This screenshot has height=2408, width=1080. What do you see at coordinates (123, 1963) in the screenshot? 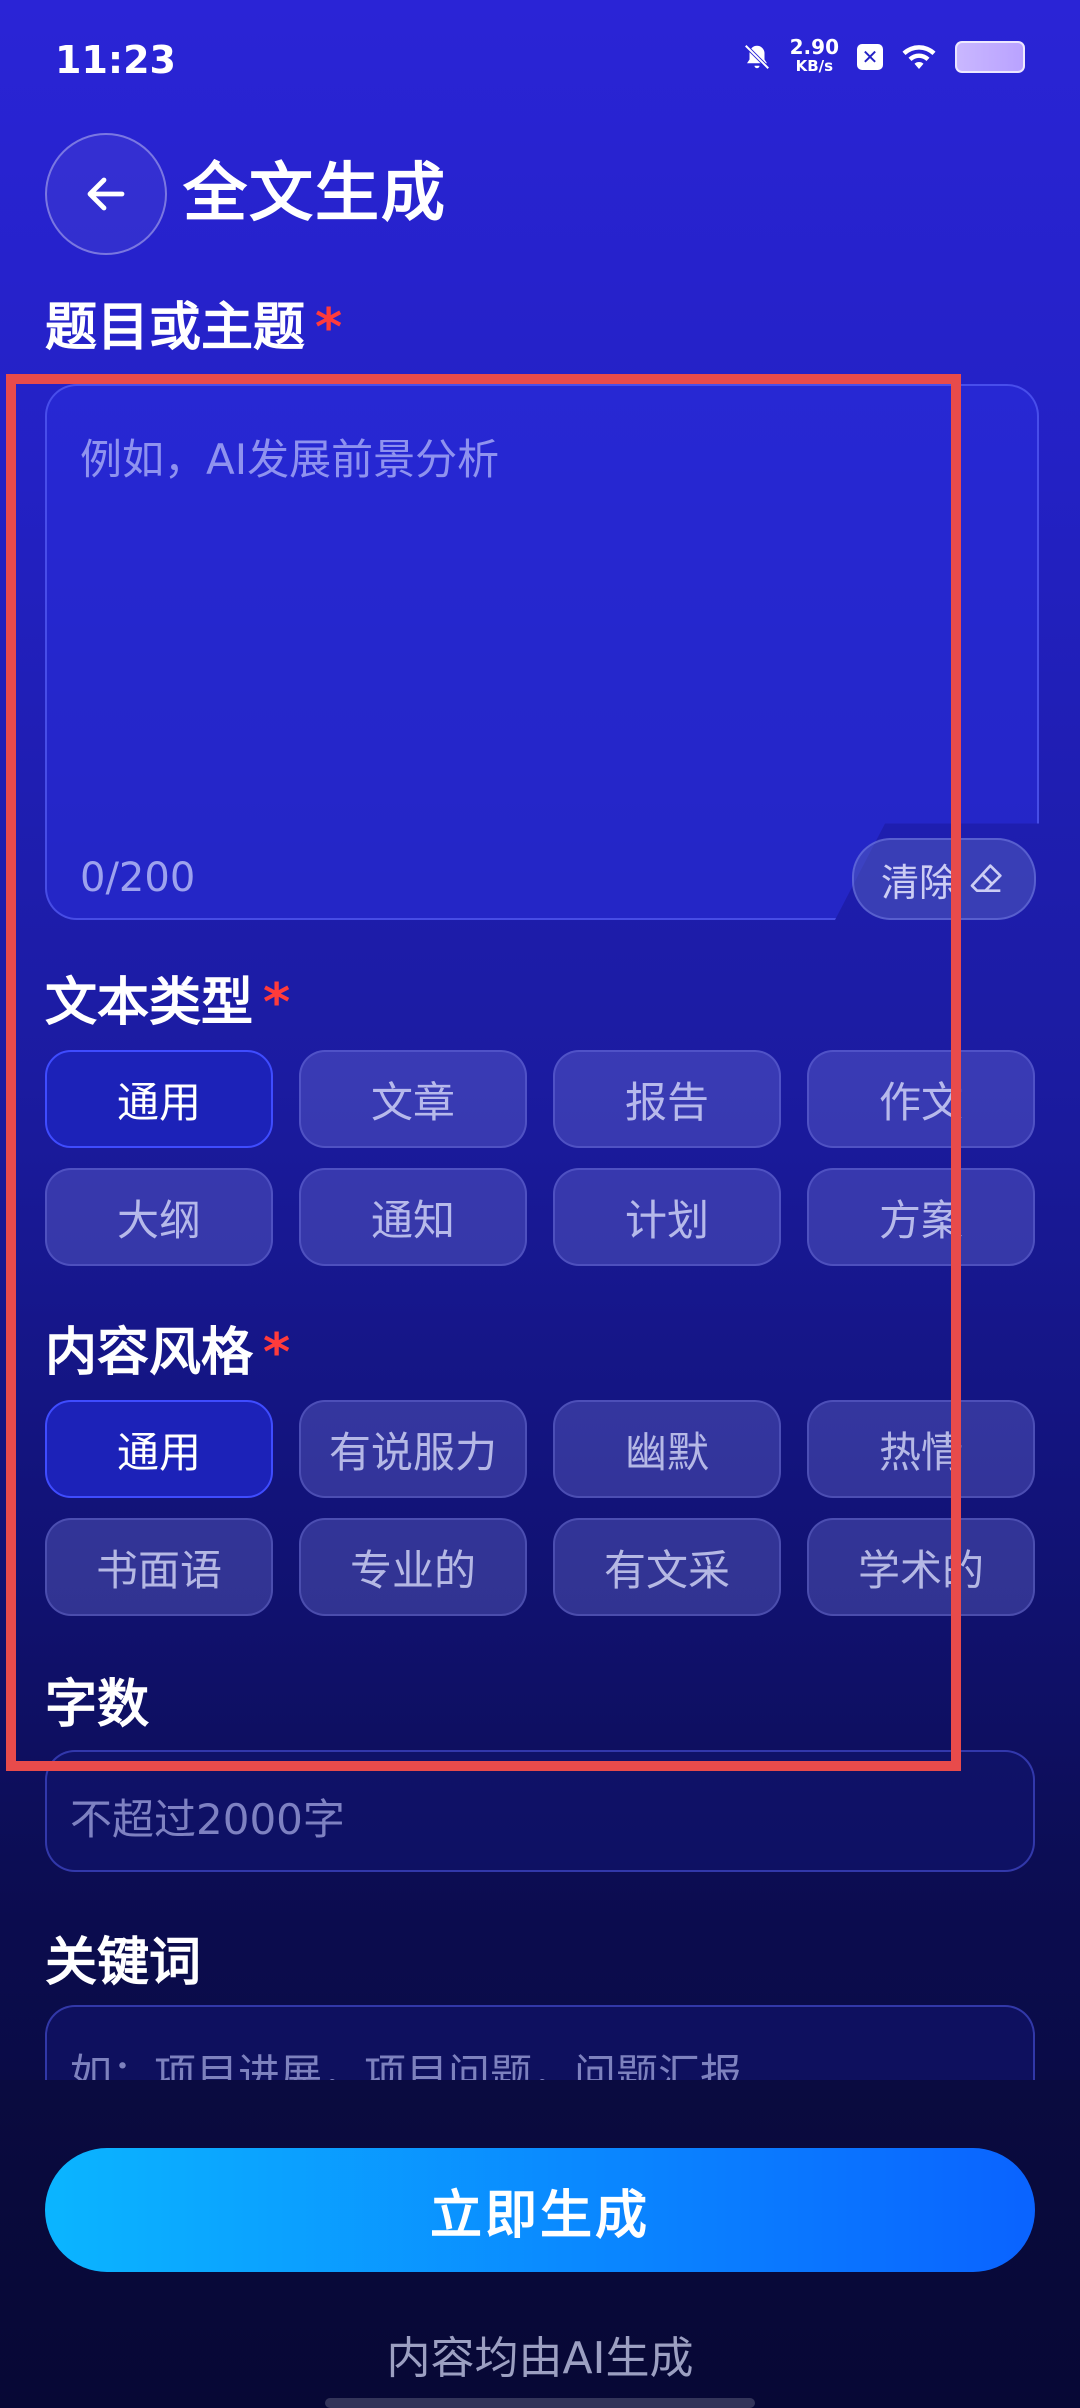
I see `keywords-label: 关键词` at bounding box center [123, 1963].